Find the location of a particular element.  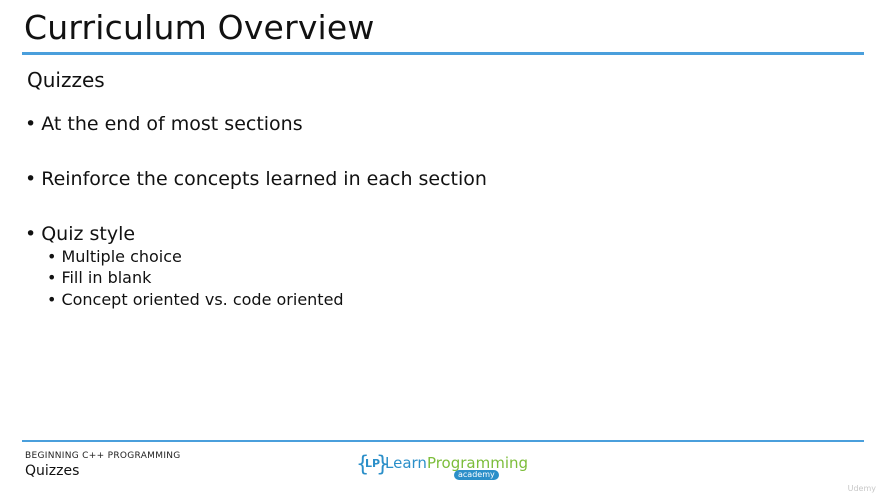

logo-academy-badge: academy is located at coordinates (476, 475).